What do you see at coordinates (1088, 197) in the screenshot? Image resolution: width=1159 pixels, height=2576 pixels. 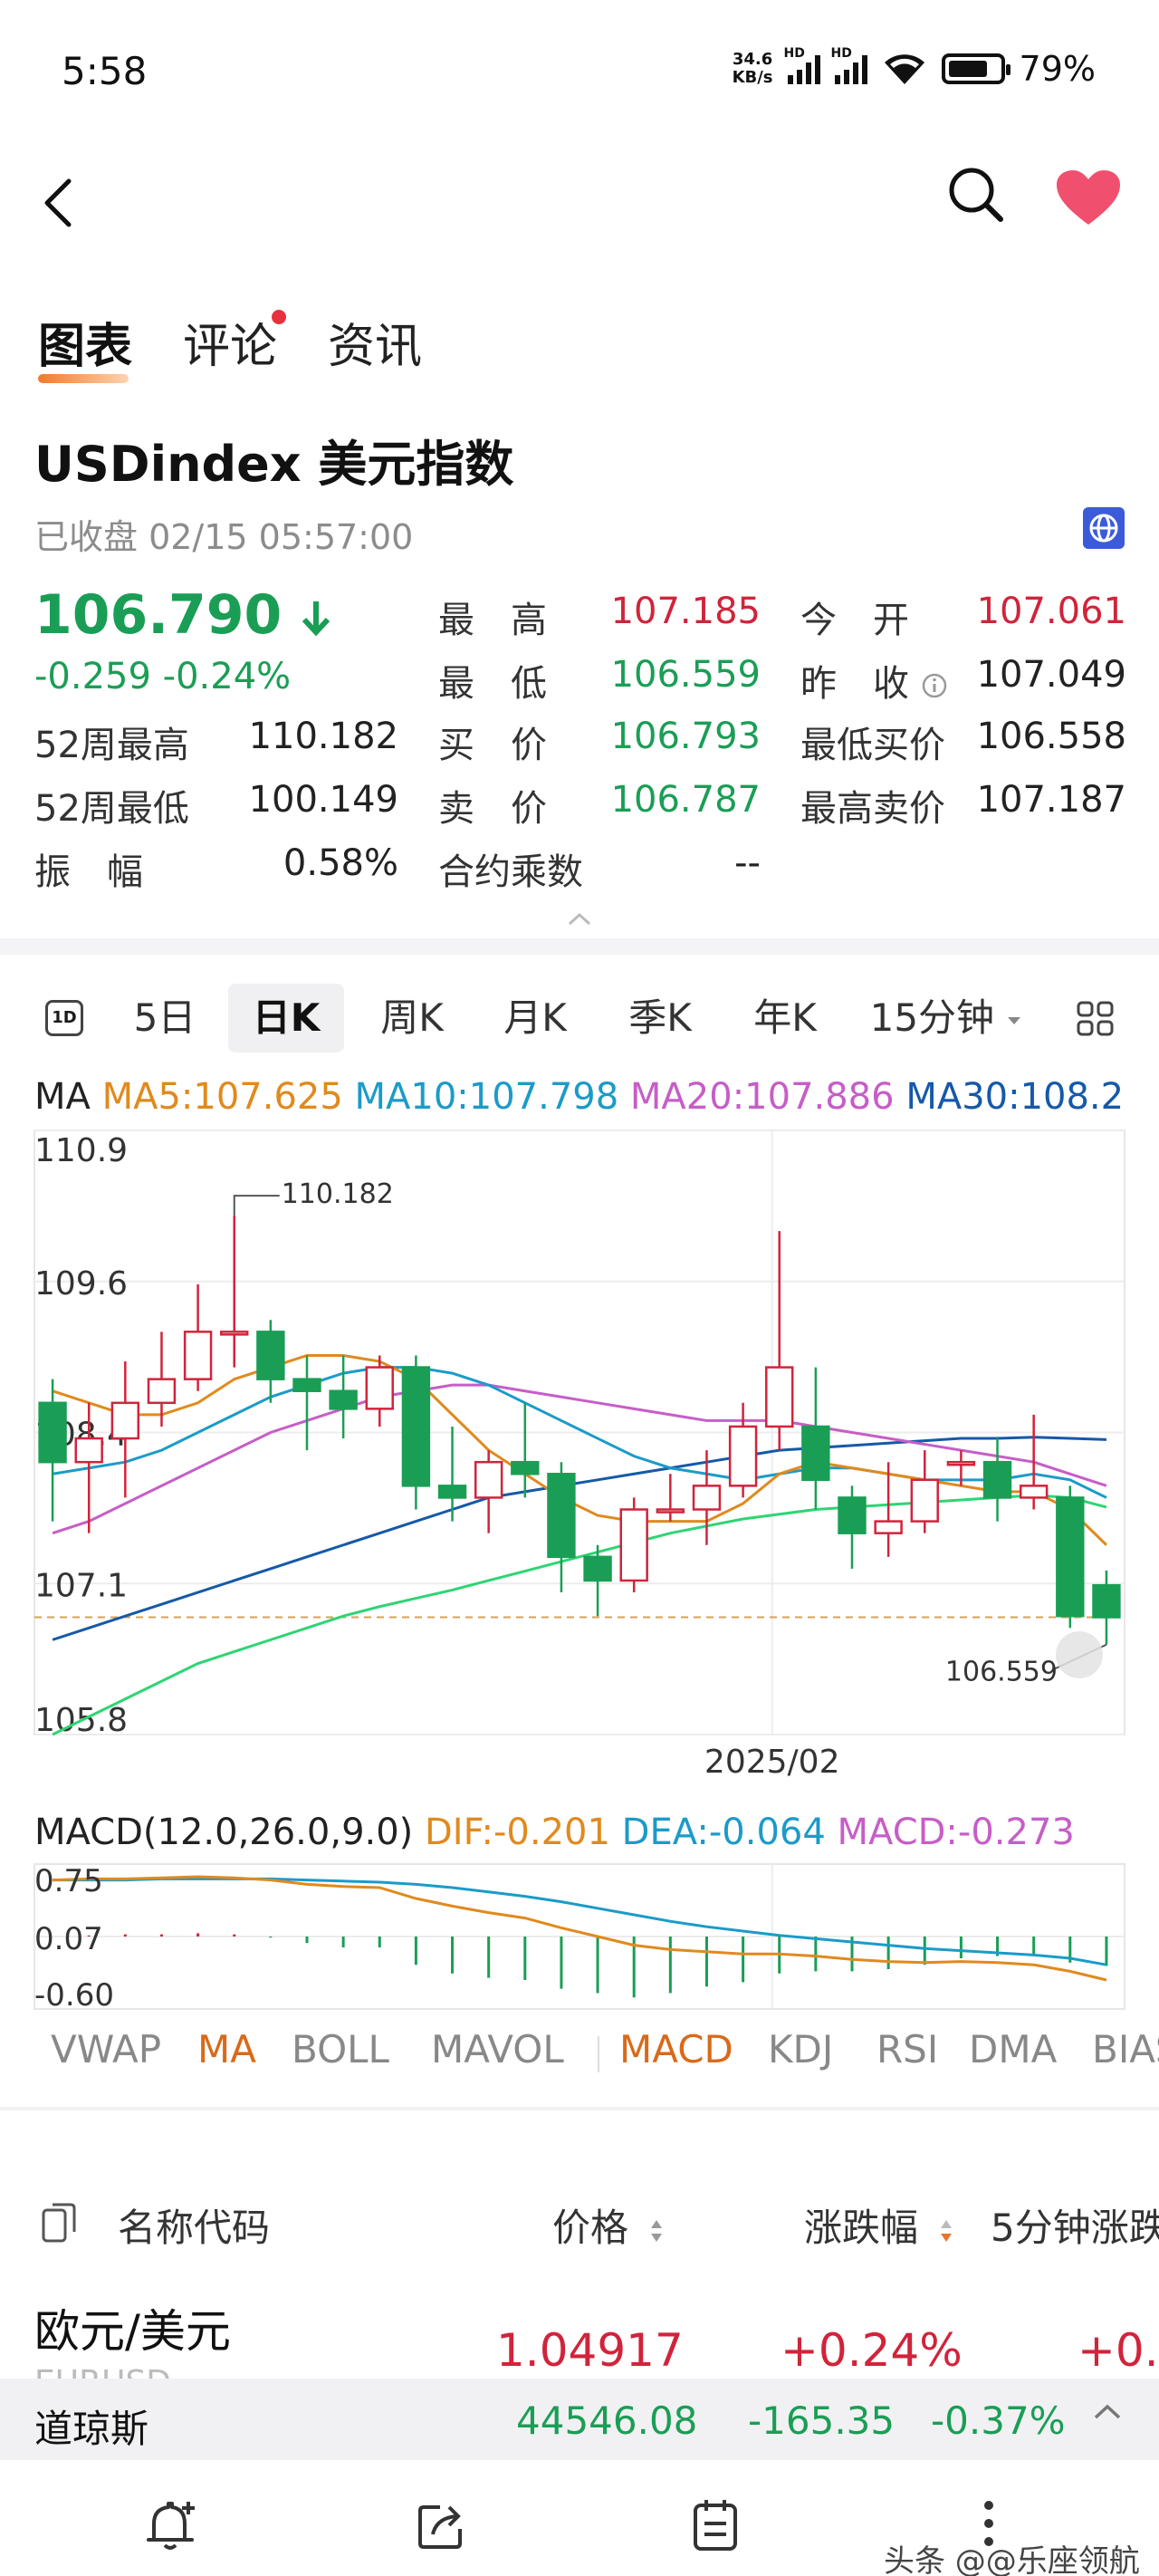 I see `favorite-heart-icon` at bounding box center [1088, 197].